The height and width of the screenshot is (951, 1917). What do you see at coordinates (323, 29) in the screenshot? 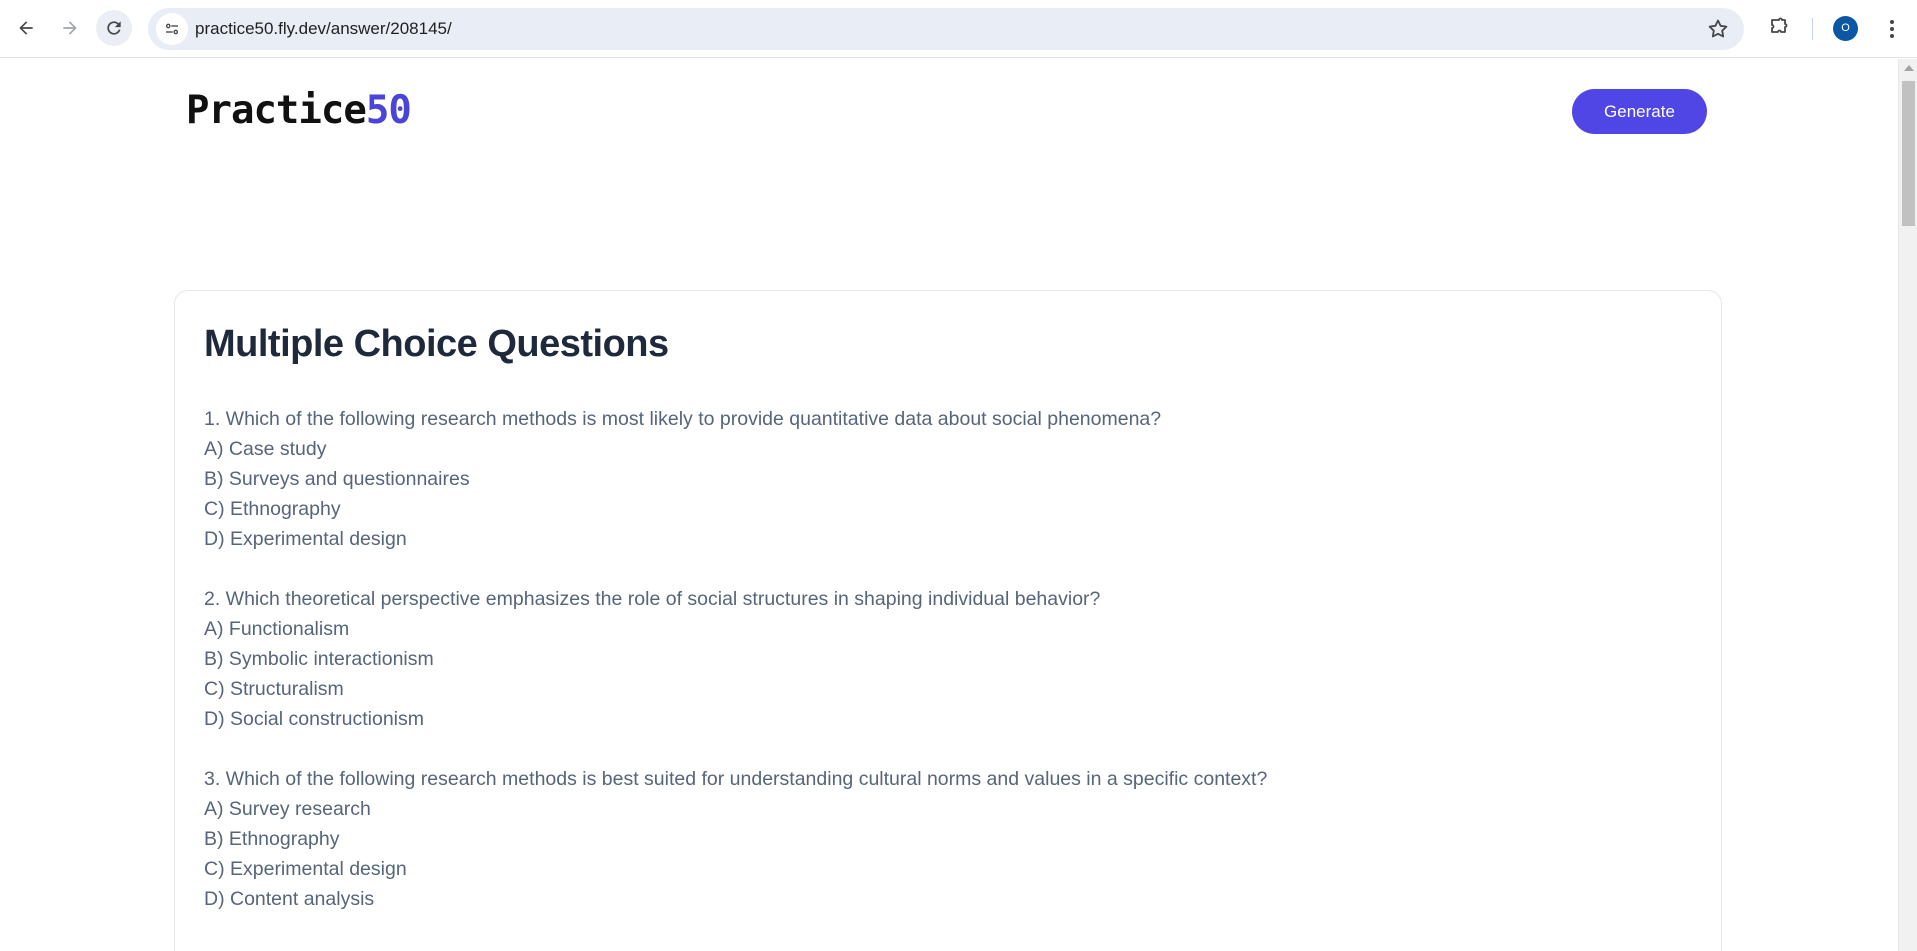
I see `url-text: practice50.fly.dev/answer/208145/` at bounding box center [323, 29].